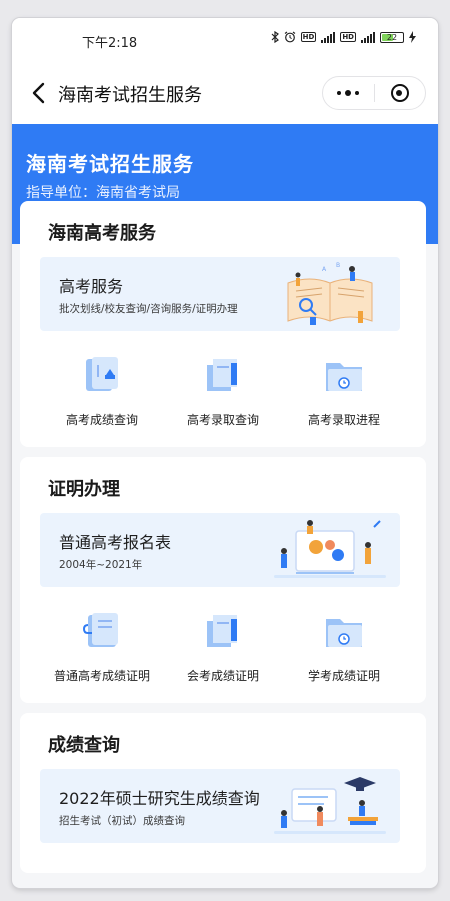 The height and width of the screenshot is (901, 450). What do you see at coordinates (330, 805) in the screenshot?
I see `graduate-study-illustration-icon` at bounding box center [330, 805].